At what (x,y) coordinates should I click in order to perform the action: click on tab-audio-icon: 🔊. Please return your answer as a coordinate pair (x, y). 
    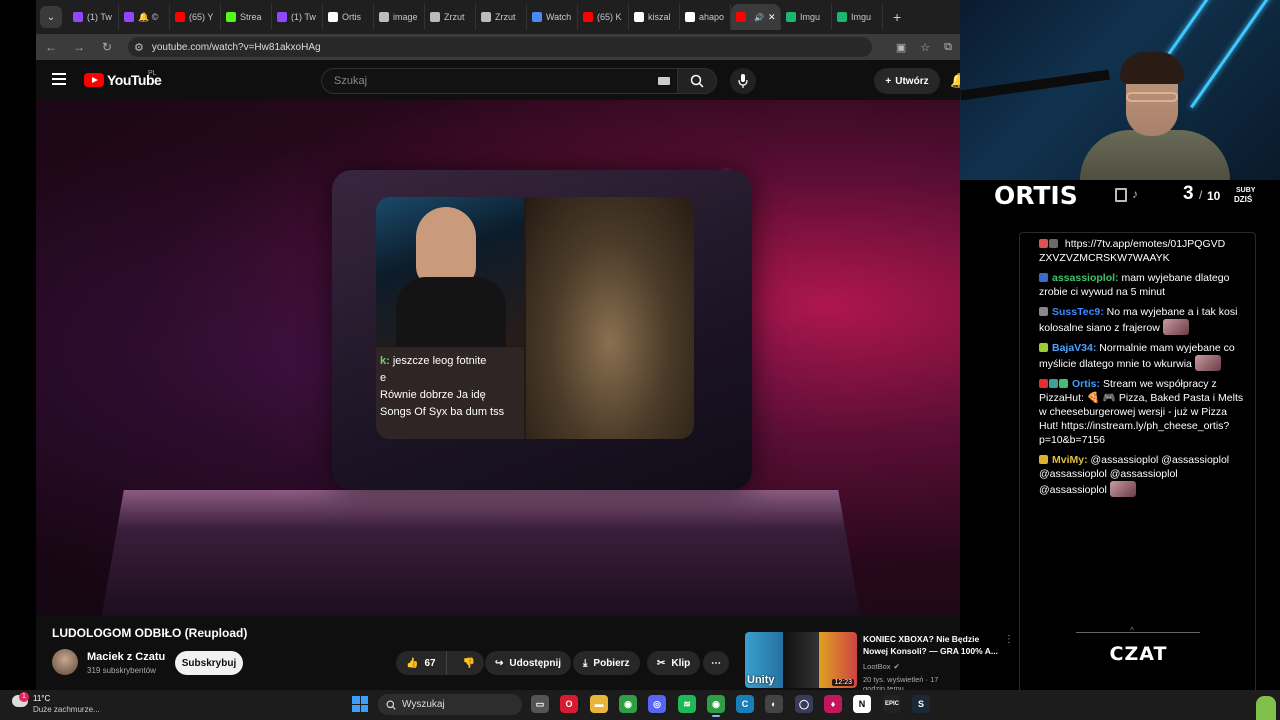
    Looking at the image, I should click on (759, 17).